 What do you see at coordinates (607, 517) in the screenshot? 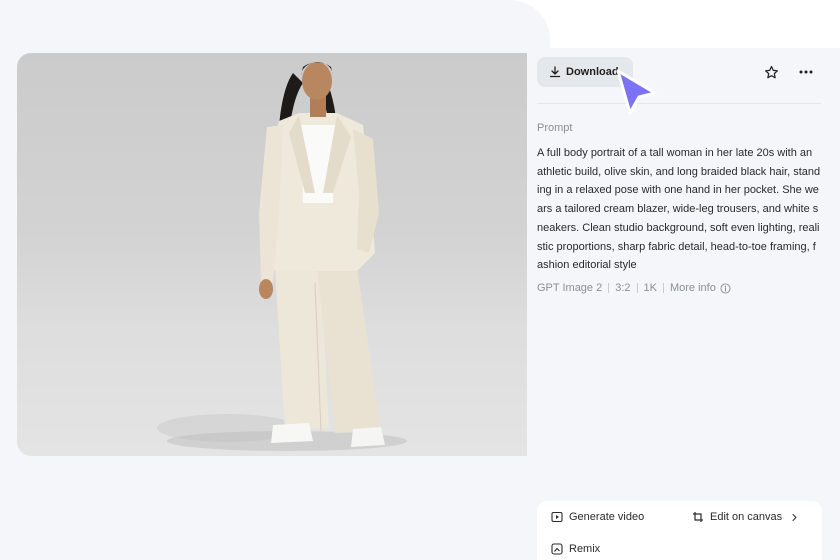
I see `generate-video-label: Generate video` at bounding box center [607, 517].